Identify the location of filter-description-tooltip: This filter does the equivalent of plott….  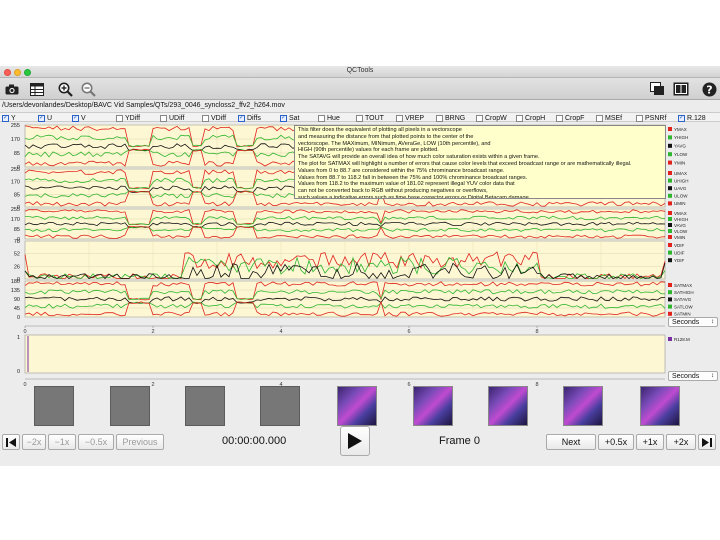
(480, 162).